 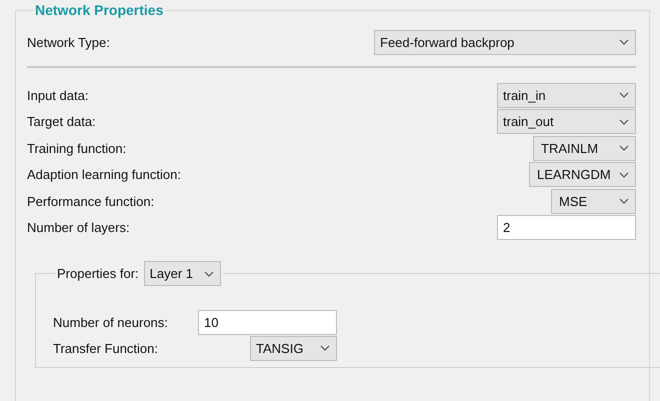 I want to click on input-field: 2, so click(x=566, y=227).